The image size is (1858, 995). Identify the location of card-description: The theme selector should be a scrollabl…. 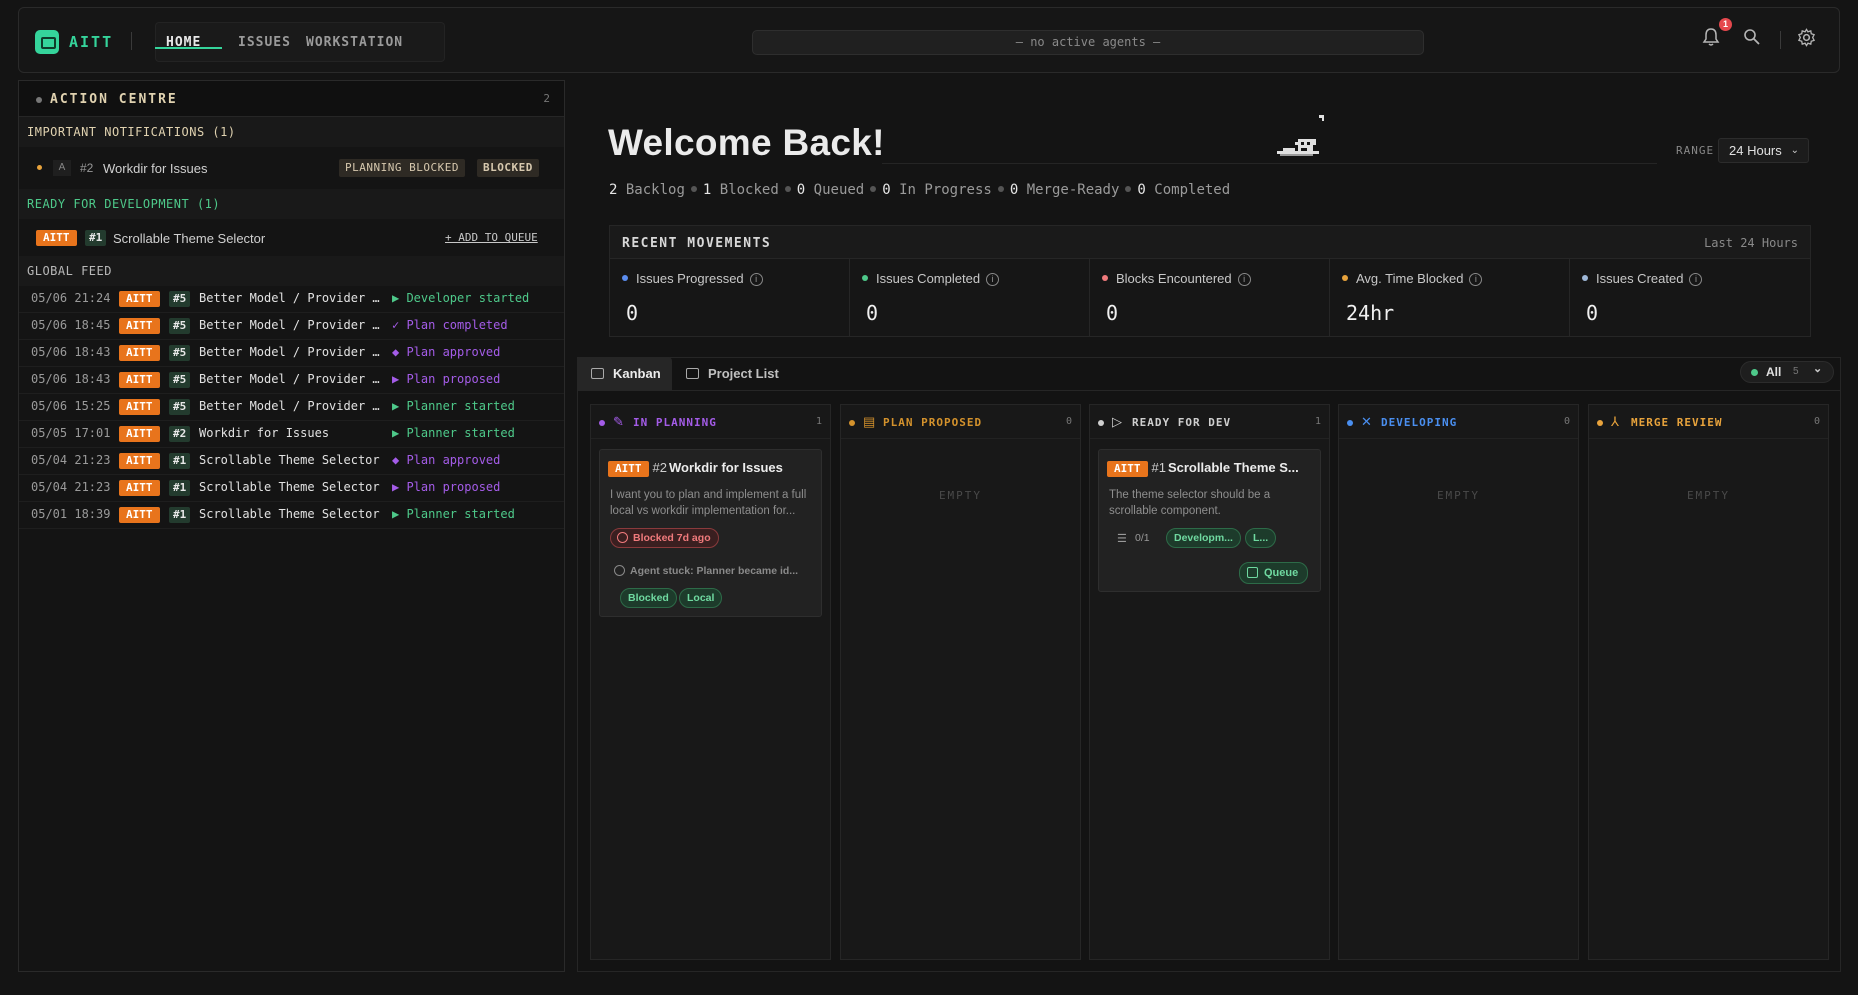
(1190, 503).